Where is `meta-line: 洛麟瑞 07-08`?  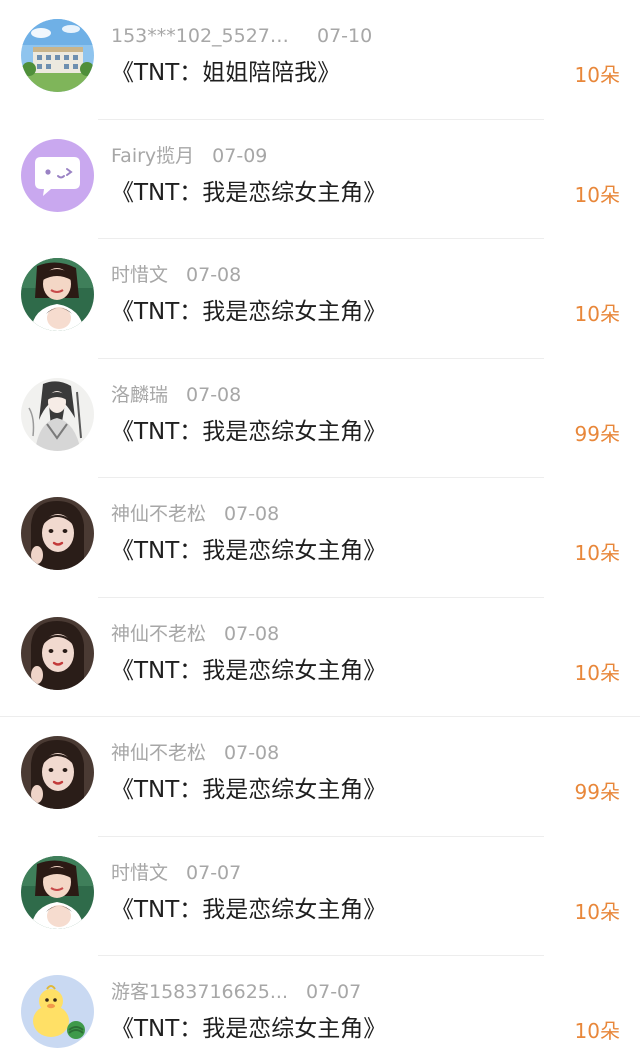
meta-line: 洛麟瑞 07-08 is located at coordinates (176, 395).